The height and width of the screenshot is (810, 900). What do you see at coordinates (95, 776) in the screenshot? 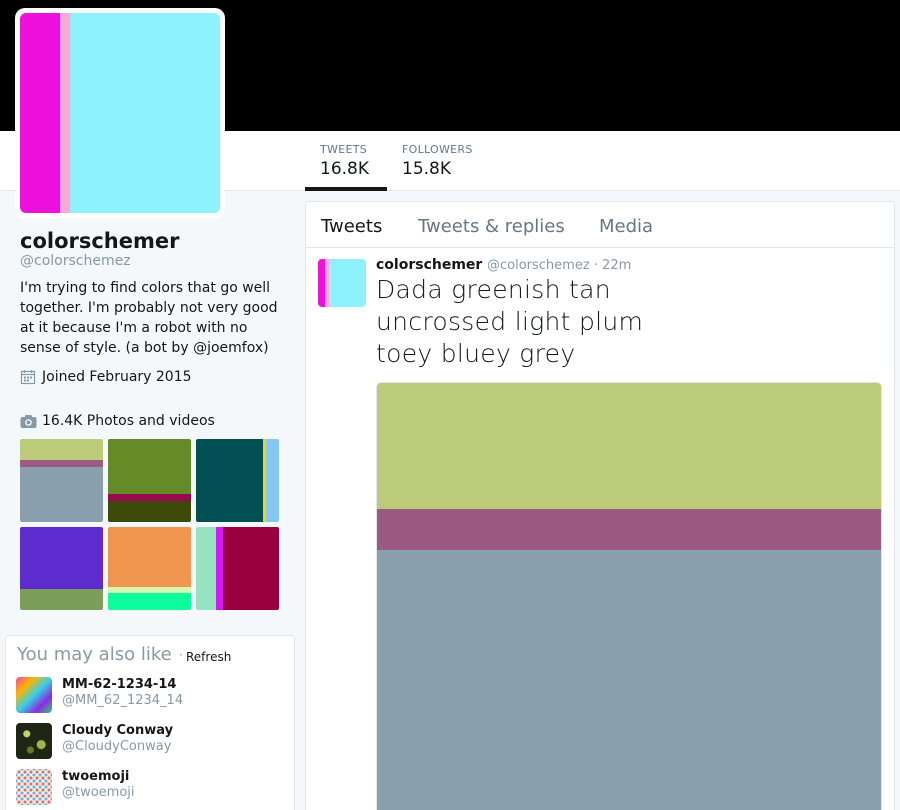
I see `account-name: twoemoji` at bounding box center [95, 776].